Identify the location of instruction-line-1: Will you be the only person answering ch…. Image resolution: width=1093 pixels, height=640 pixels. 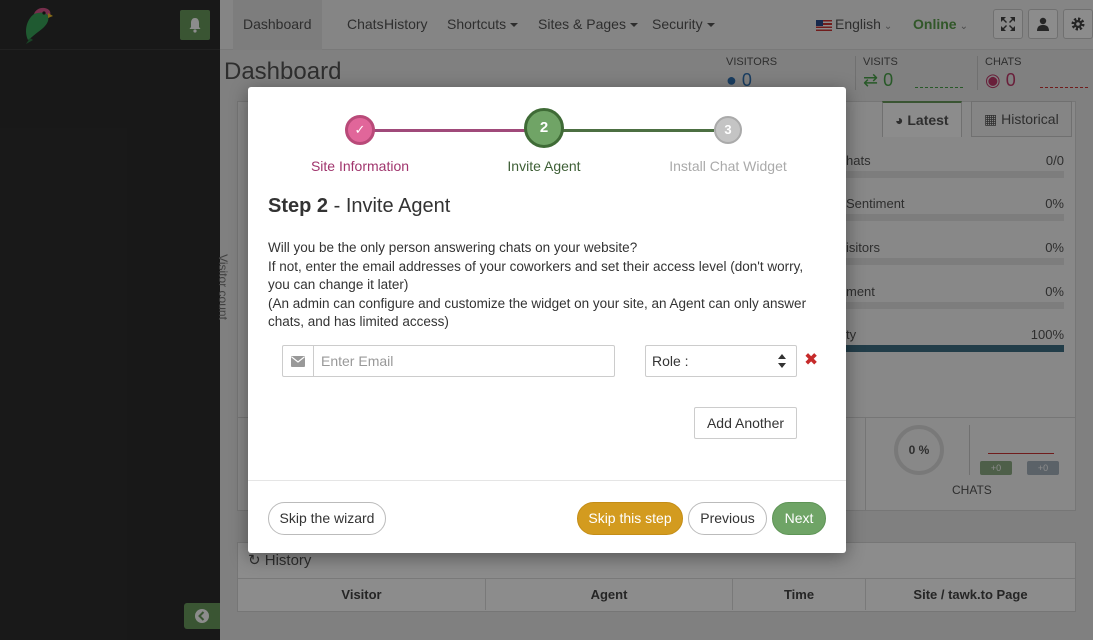
(453, 247).